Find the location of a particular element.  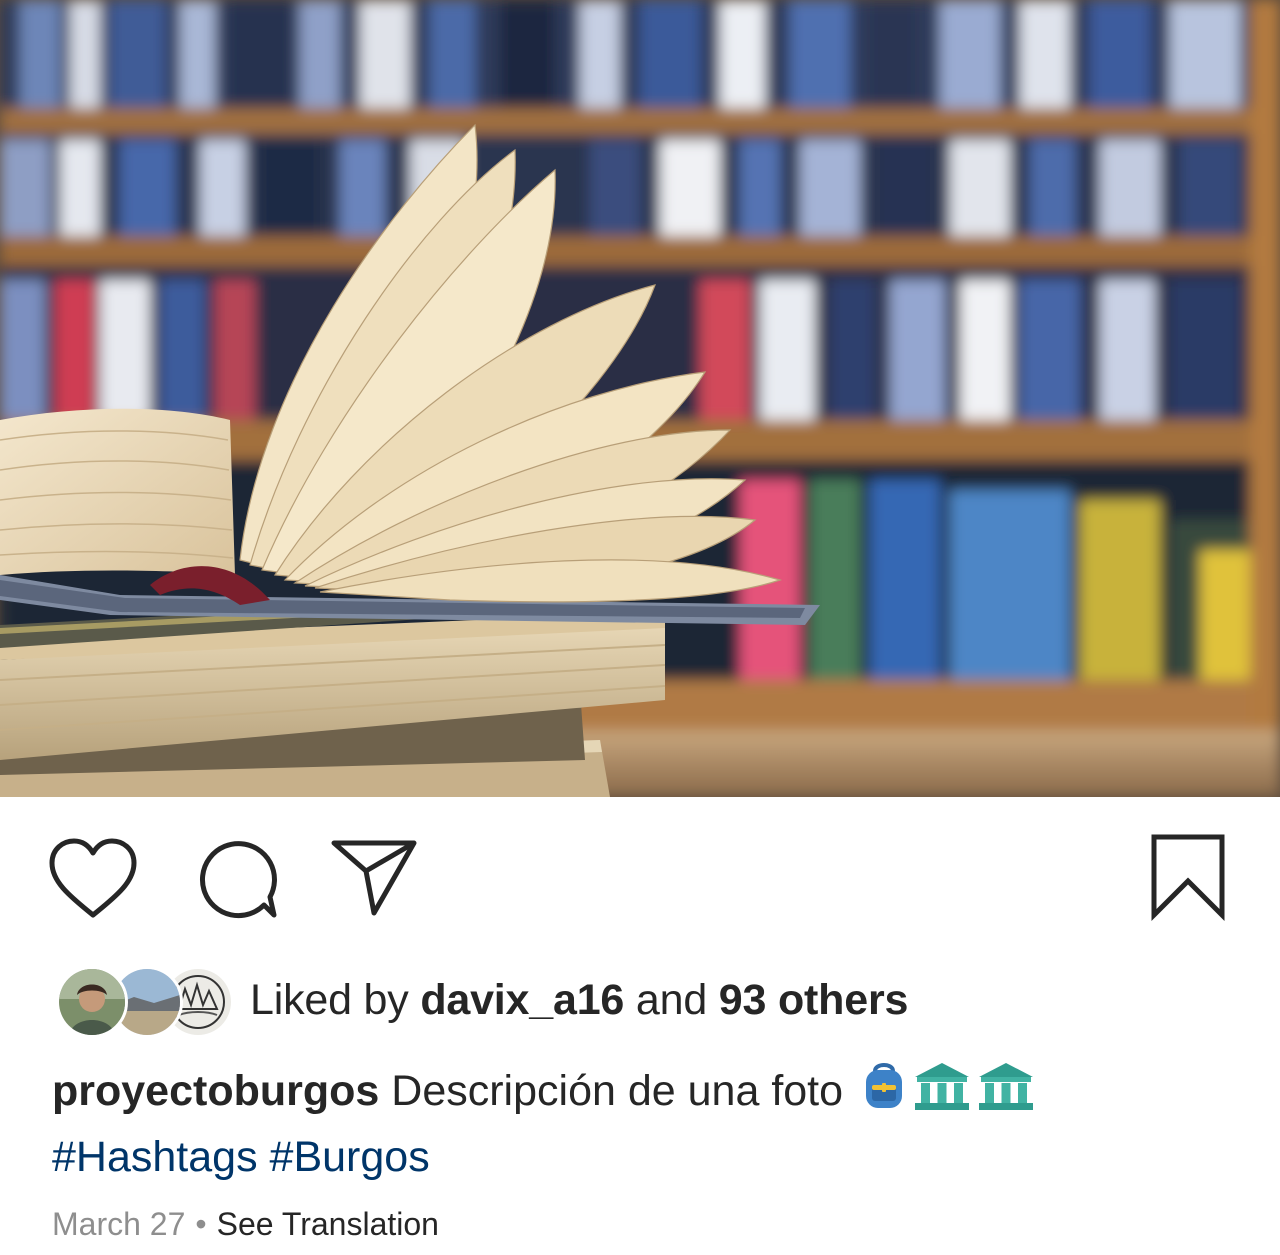

liker-avatars is located at coordinates (145, 1001).